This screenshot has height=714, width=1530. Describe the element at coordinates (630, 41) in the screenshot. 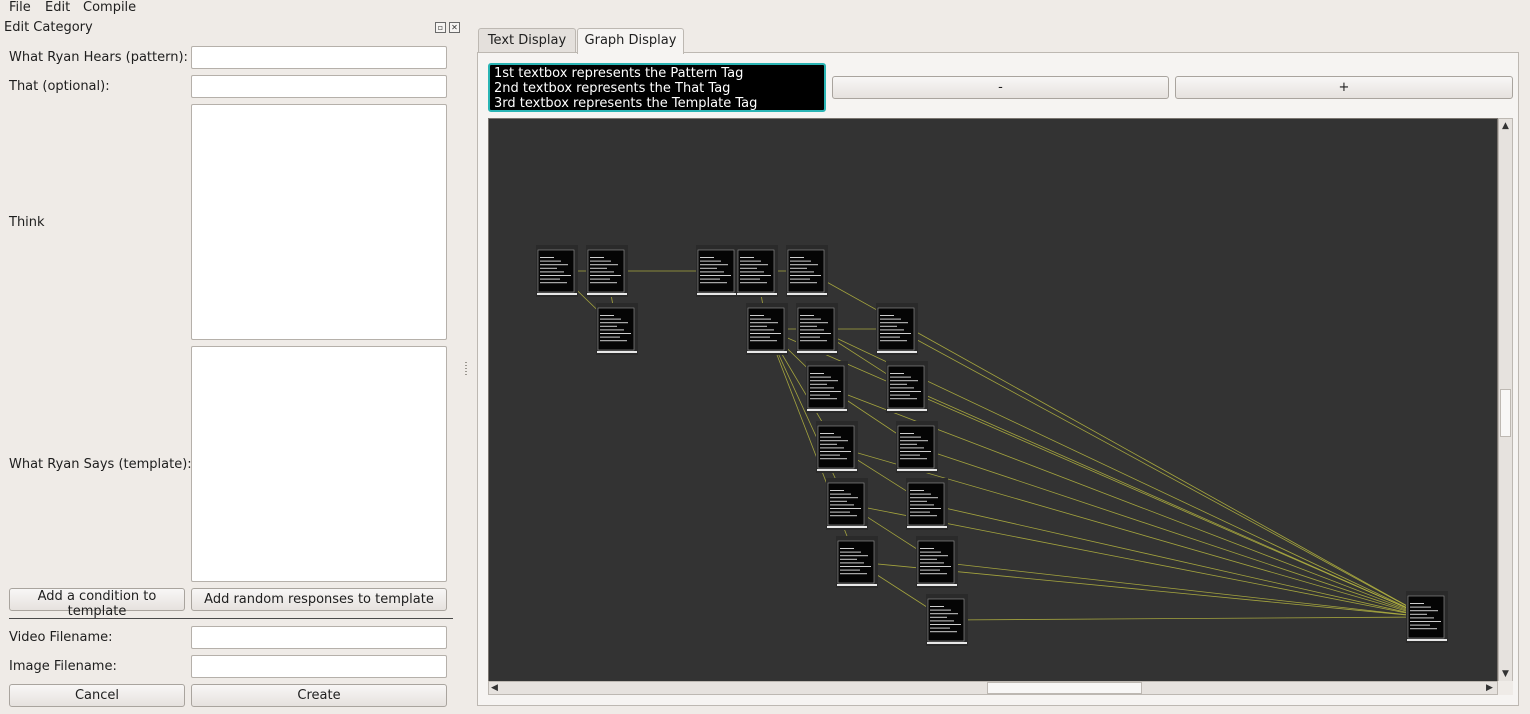

I see `tab-graph-display: Graph Display` at that location.